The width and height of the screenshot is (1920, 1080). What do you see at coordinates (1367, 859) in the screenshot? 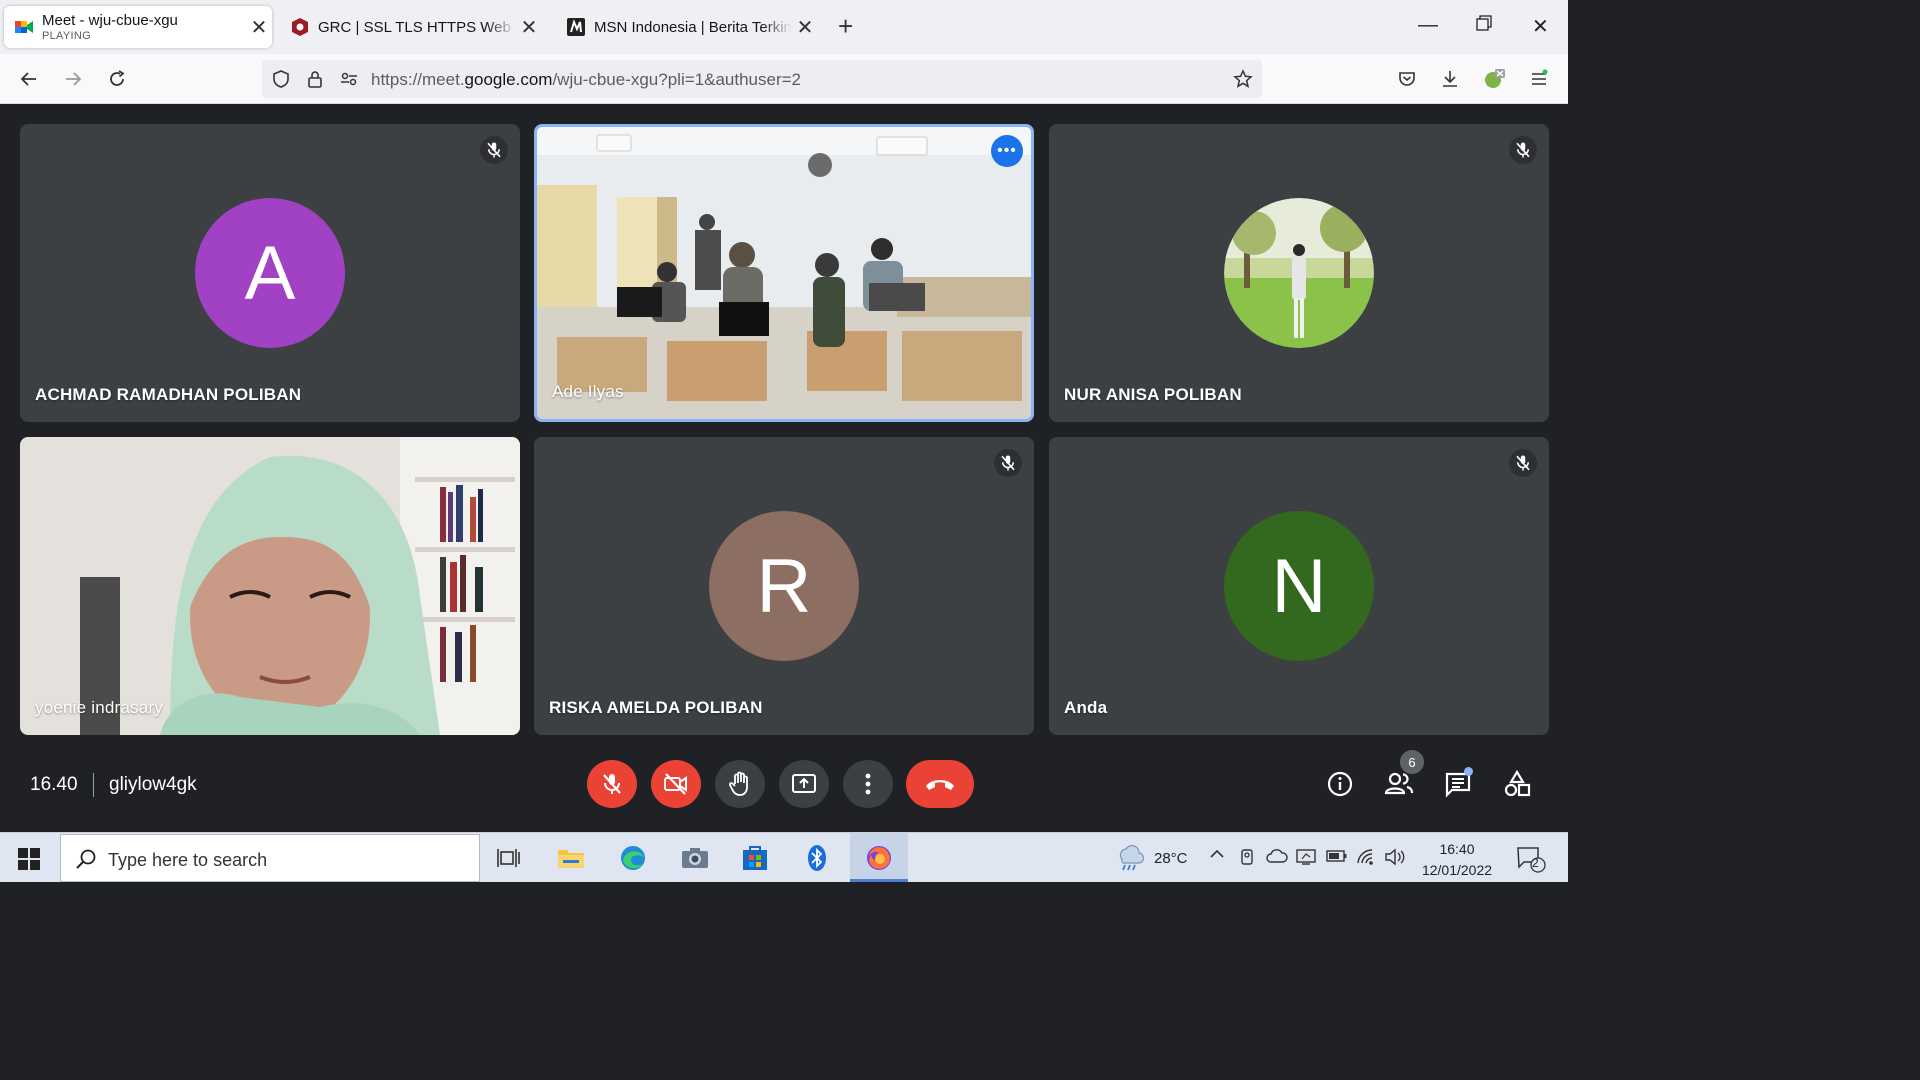
I see `wifi-icon` at bounding box center [1367, 859].